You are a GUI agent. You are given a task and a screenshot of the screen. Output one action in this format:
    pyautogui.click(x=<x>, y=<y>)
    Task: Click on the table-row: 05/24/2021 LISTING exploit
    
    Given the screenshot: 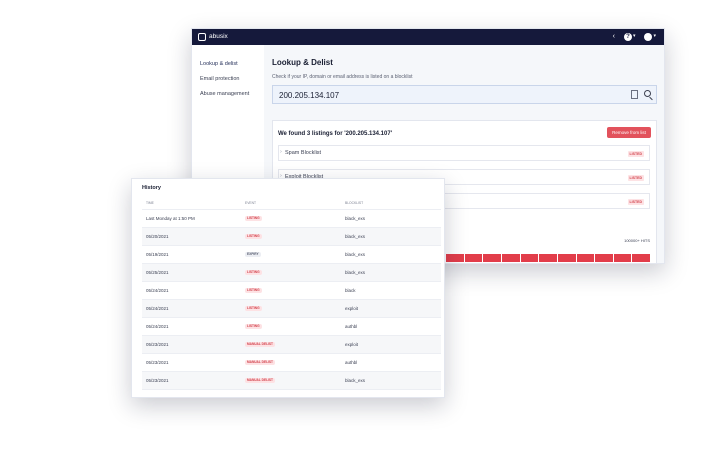 What is the action you would take?
    pyautogui.click(x=291, y=309)
    